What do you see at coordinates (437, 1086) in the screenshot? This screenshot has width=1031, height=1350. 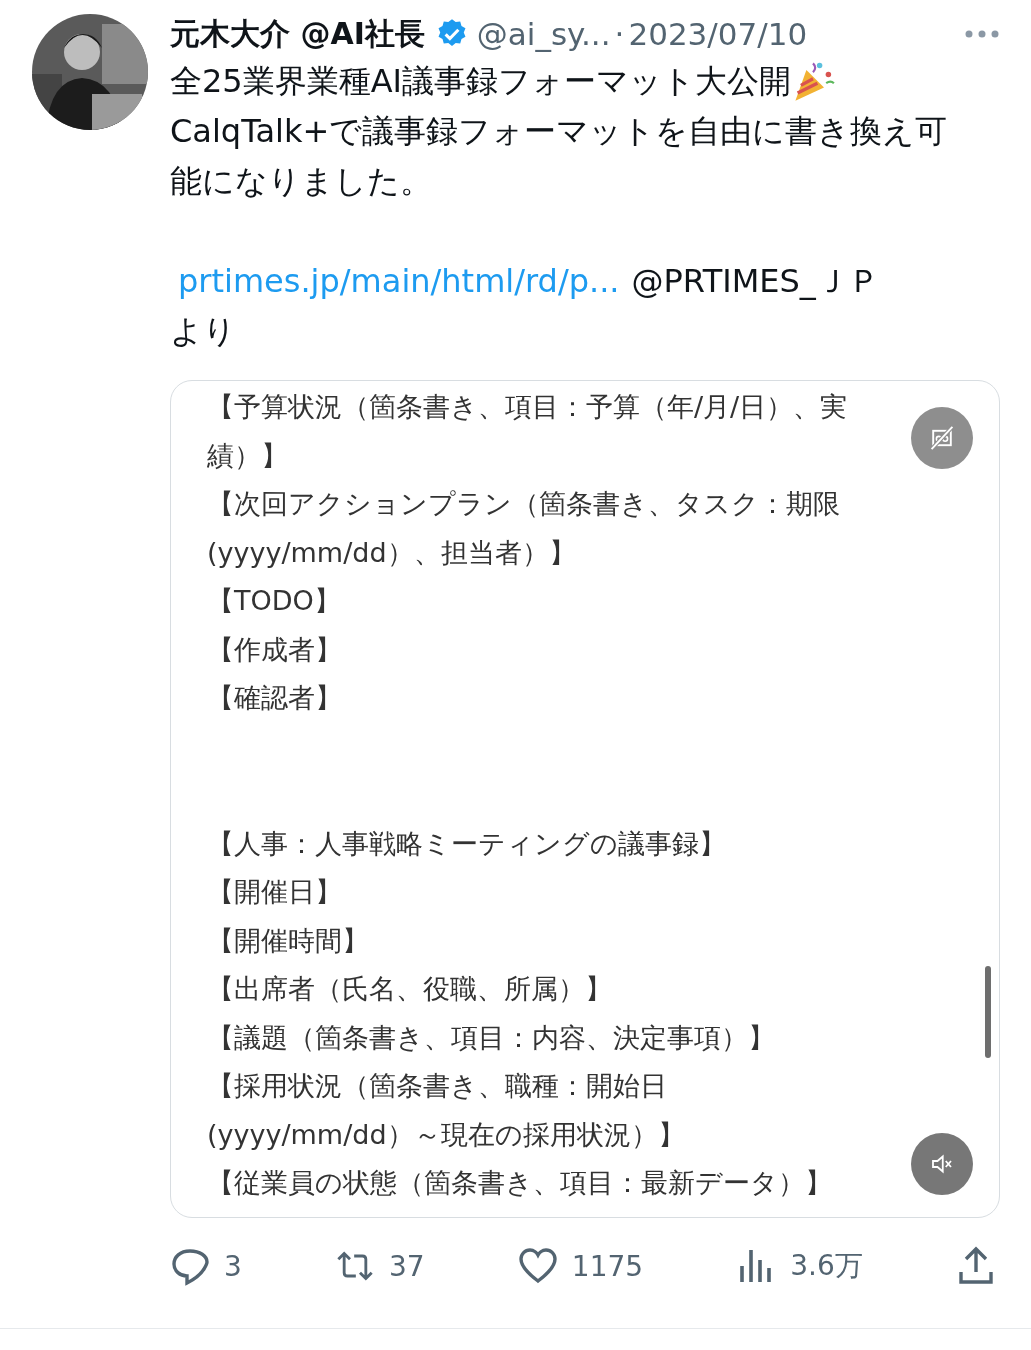 I see `document-line: 【採用状況（箇条書き、職種：開始日` at bounding box center [437, 1086].